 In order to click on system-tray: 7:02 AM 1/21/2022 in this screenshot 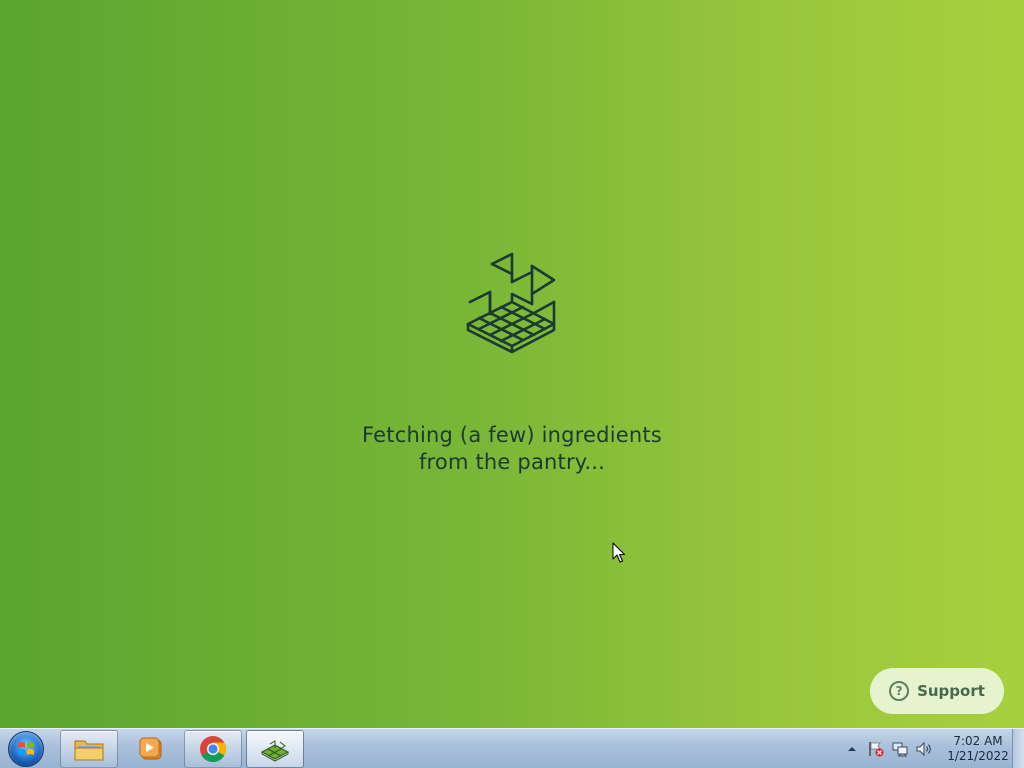, I will do `click(924, 748)`.